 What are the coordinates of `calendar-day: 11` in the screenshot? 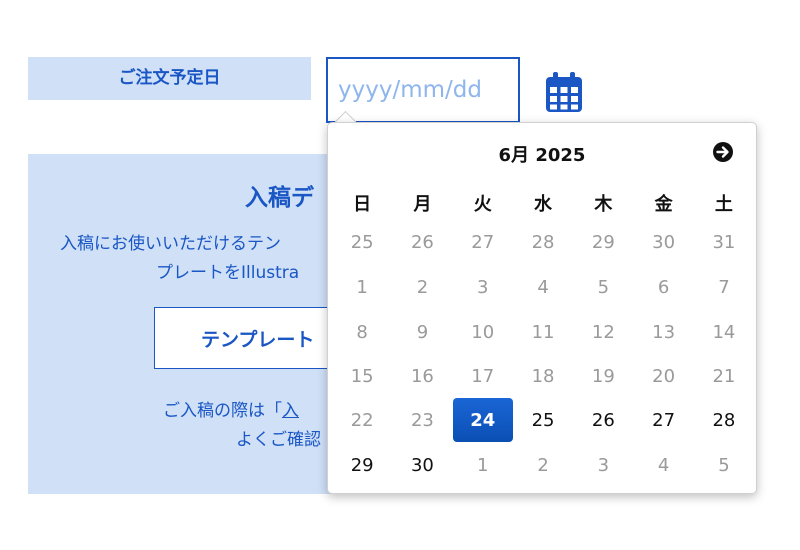 It's located at (543, 332).